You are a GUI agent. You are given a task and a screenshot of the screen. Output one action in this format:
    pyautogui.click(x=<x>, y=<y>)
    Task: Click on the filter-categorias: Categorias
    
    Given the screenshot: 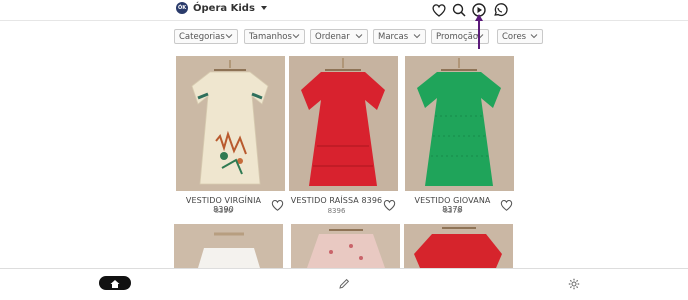 What is the action you would take?
    pyautogui.click(x=206, y=36)
    